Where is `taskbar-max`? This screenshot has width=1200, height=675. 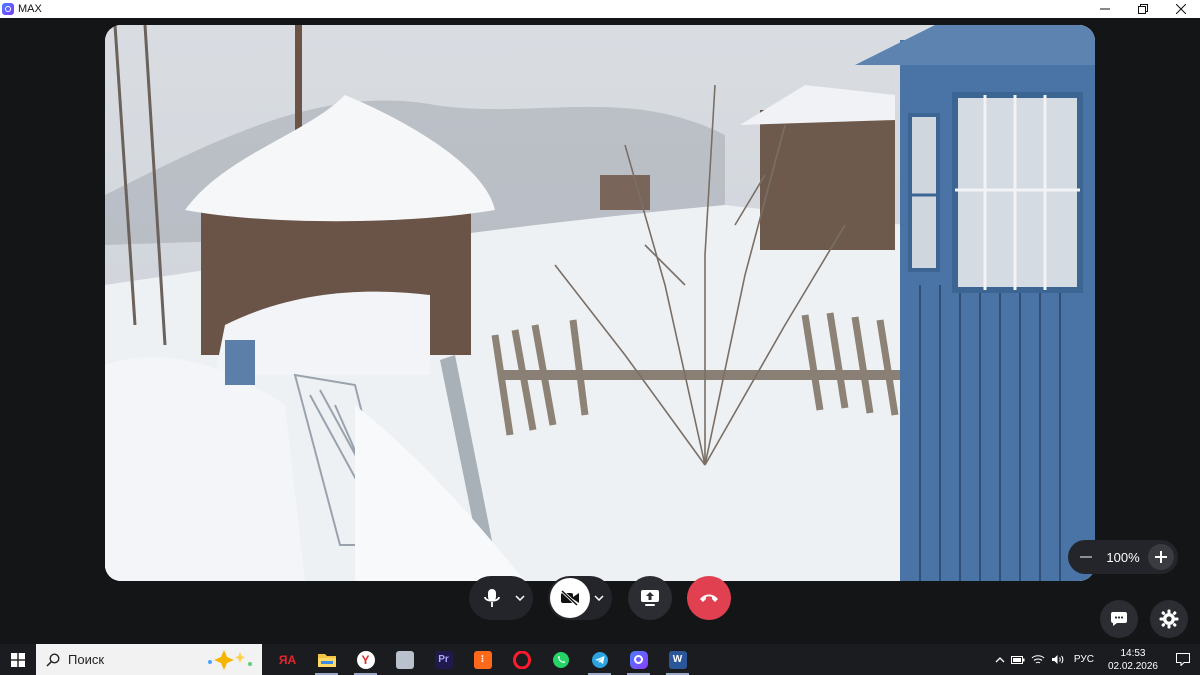
taskbar-max is located at coordinates (638, 659).